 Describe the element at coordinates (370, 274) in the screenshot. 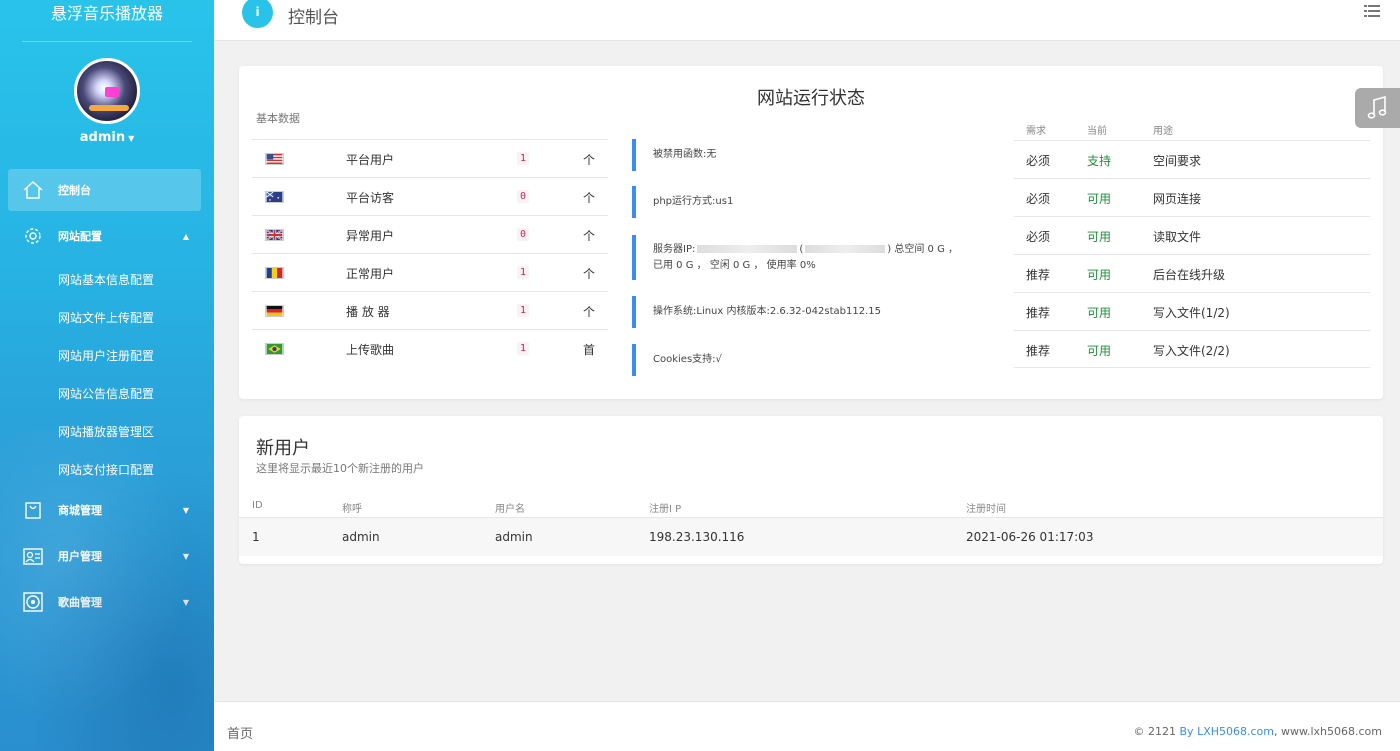

I see `stat-label: 正常用户` at that location.